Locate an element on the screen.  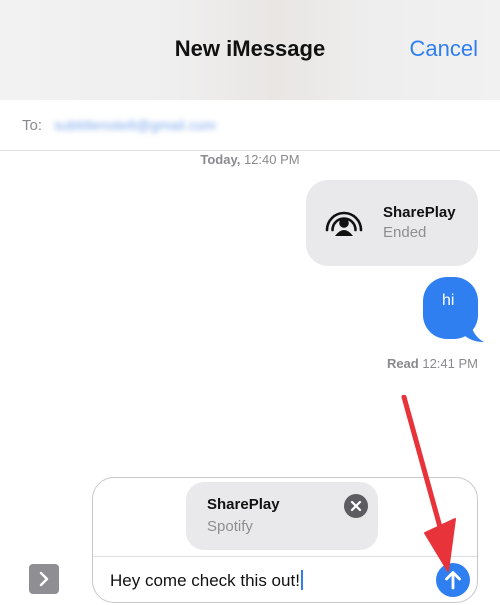
apps-expand-button is located at coordinates (44, 579).